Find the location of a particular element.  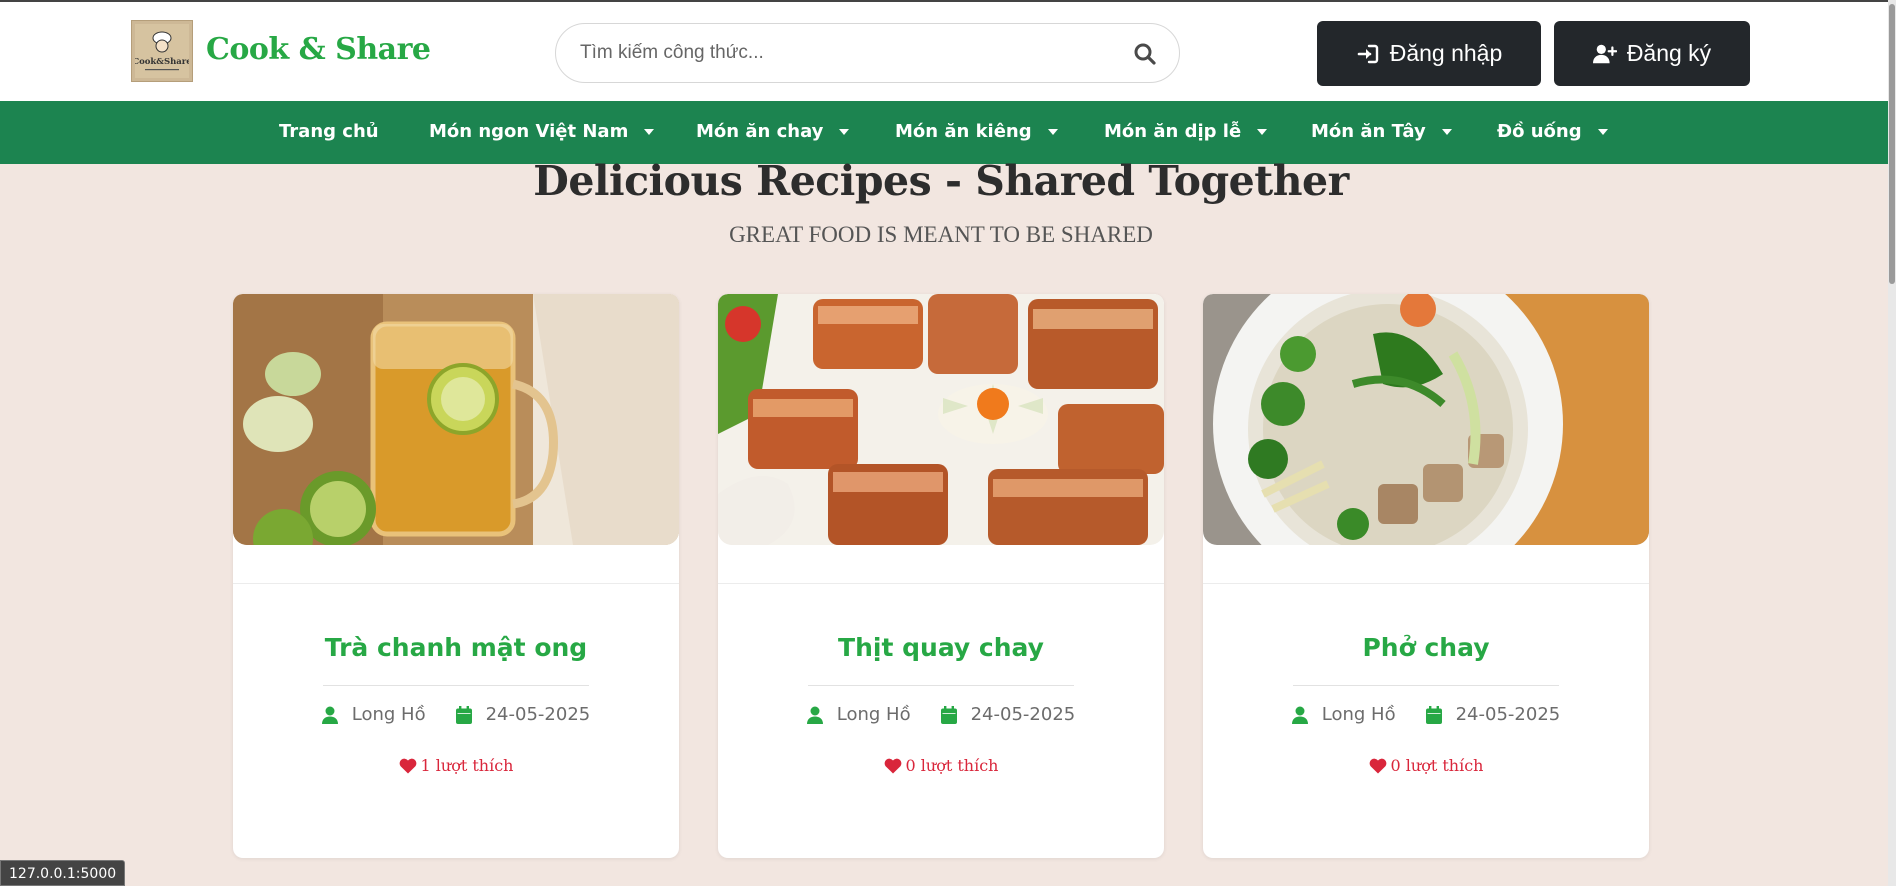

register-label: Đăng ký is located at coordinates (1669, 53).